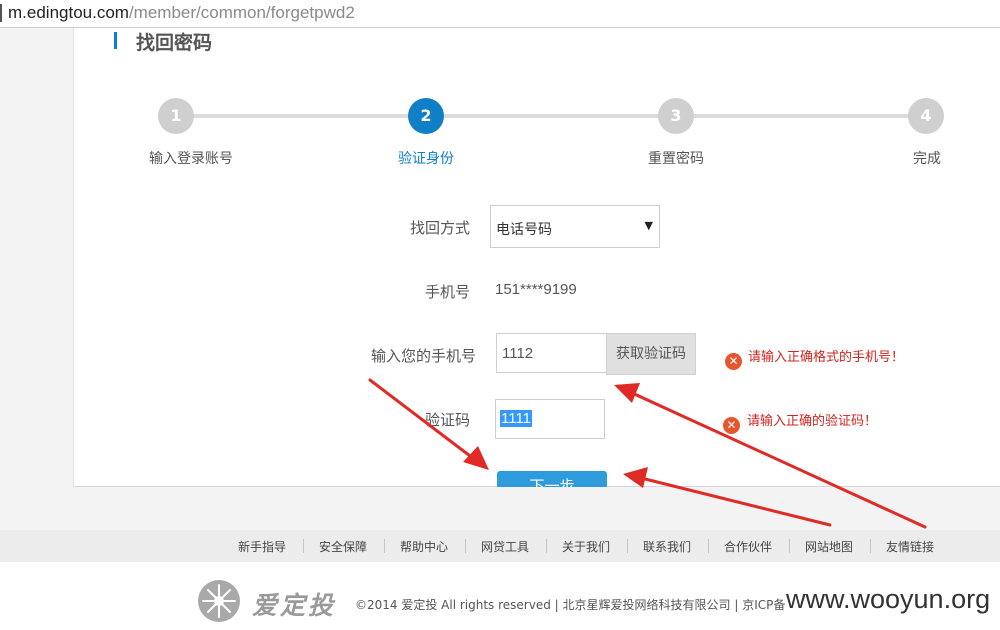  I want to click on title-accent-bar, so click(115, 40).